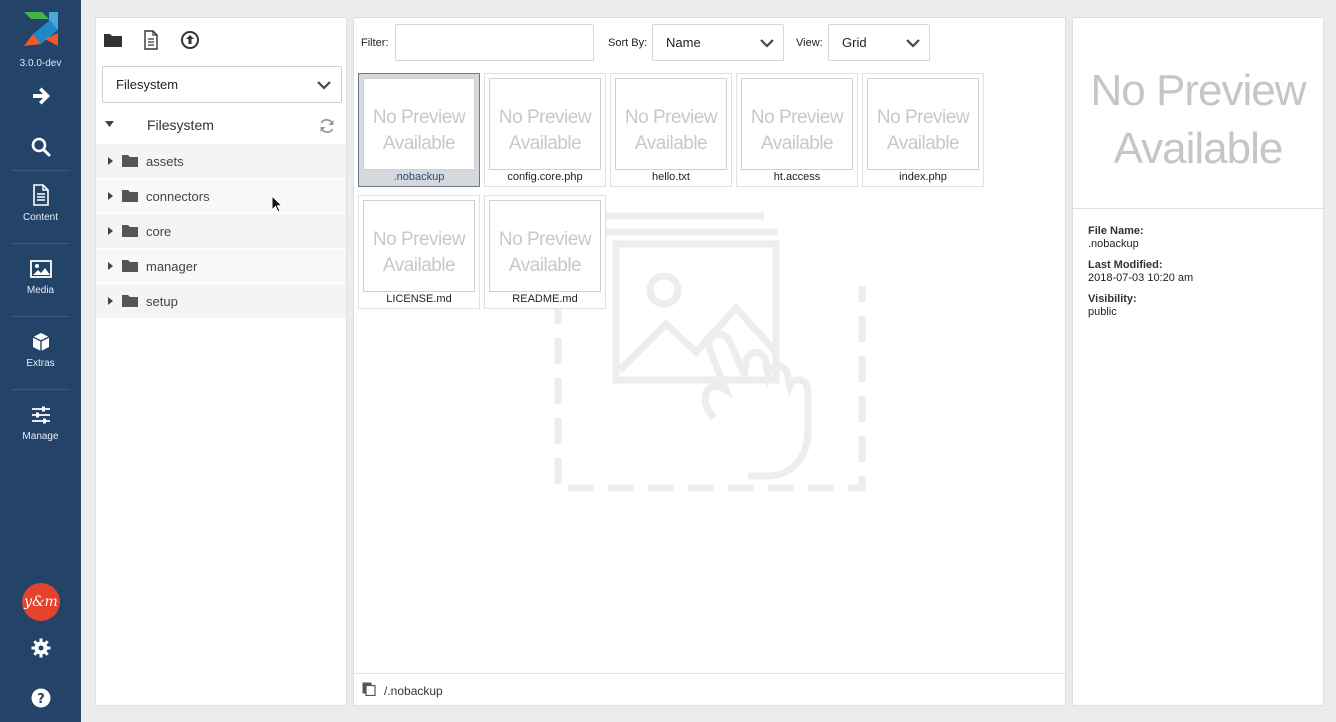  I want to click on file-name: index.php, so click(923, 177).